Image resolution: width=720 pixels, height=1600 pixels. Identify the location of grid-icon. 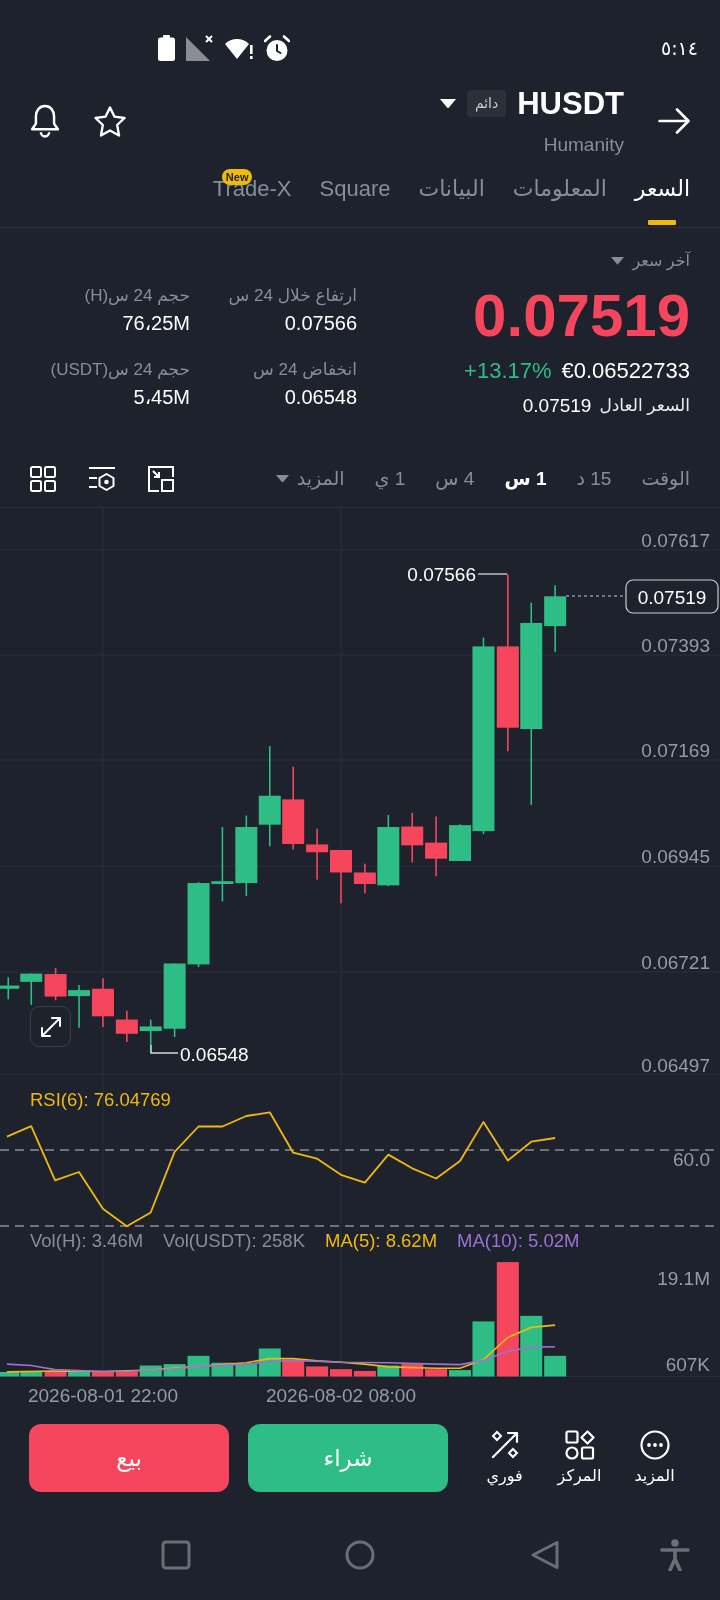
(43, 478).